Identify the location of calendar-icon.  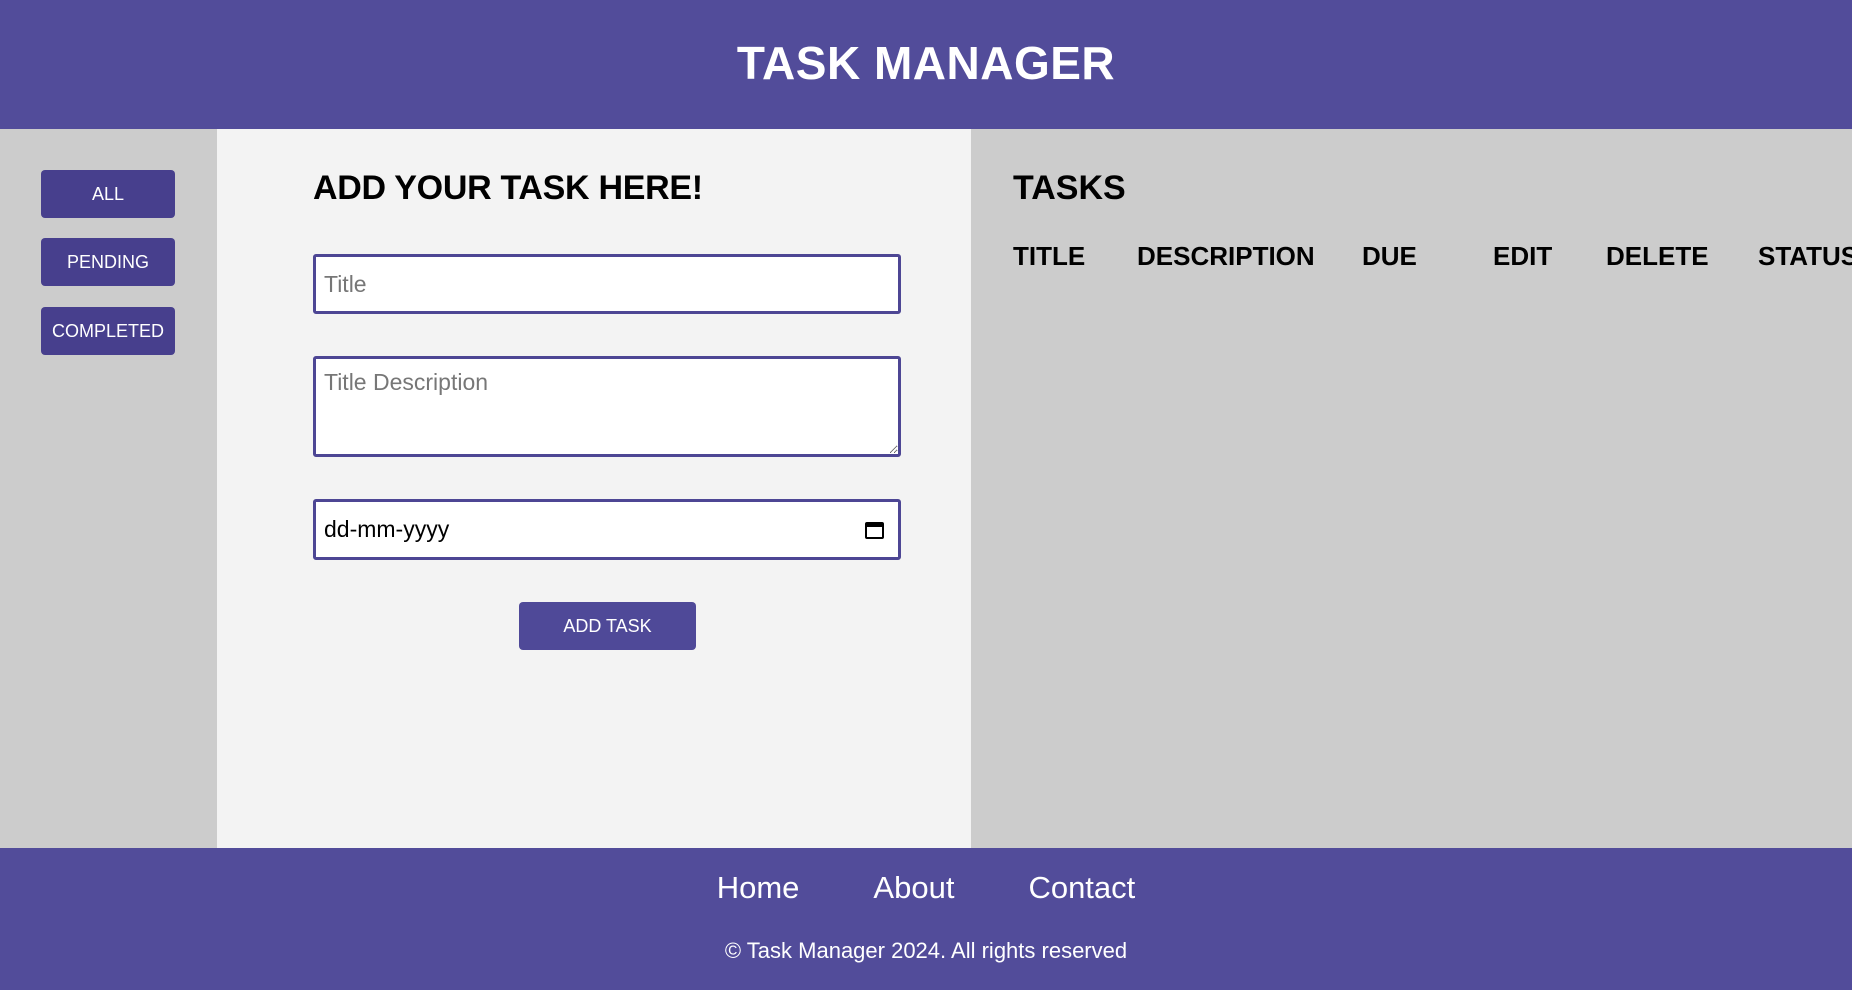
(875, 530).